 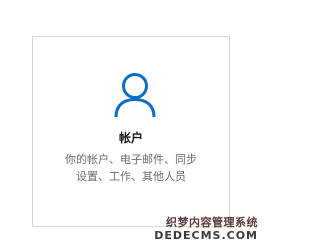 I want to click on tile-description: 你的帐户、电子邮件、同步 设置、工作、其他人员, so click(x=131, y=168).